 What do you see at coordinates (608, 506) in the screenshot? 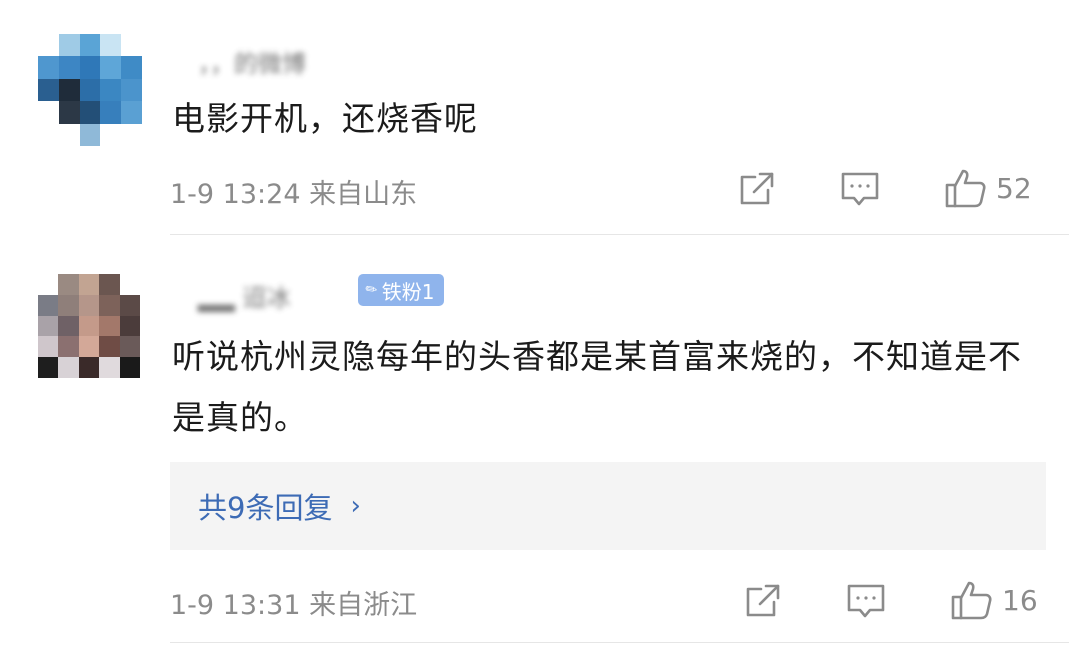
I see `view-replies-button: 共9条回复 ›` at bounding box center [608, 506].